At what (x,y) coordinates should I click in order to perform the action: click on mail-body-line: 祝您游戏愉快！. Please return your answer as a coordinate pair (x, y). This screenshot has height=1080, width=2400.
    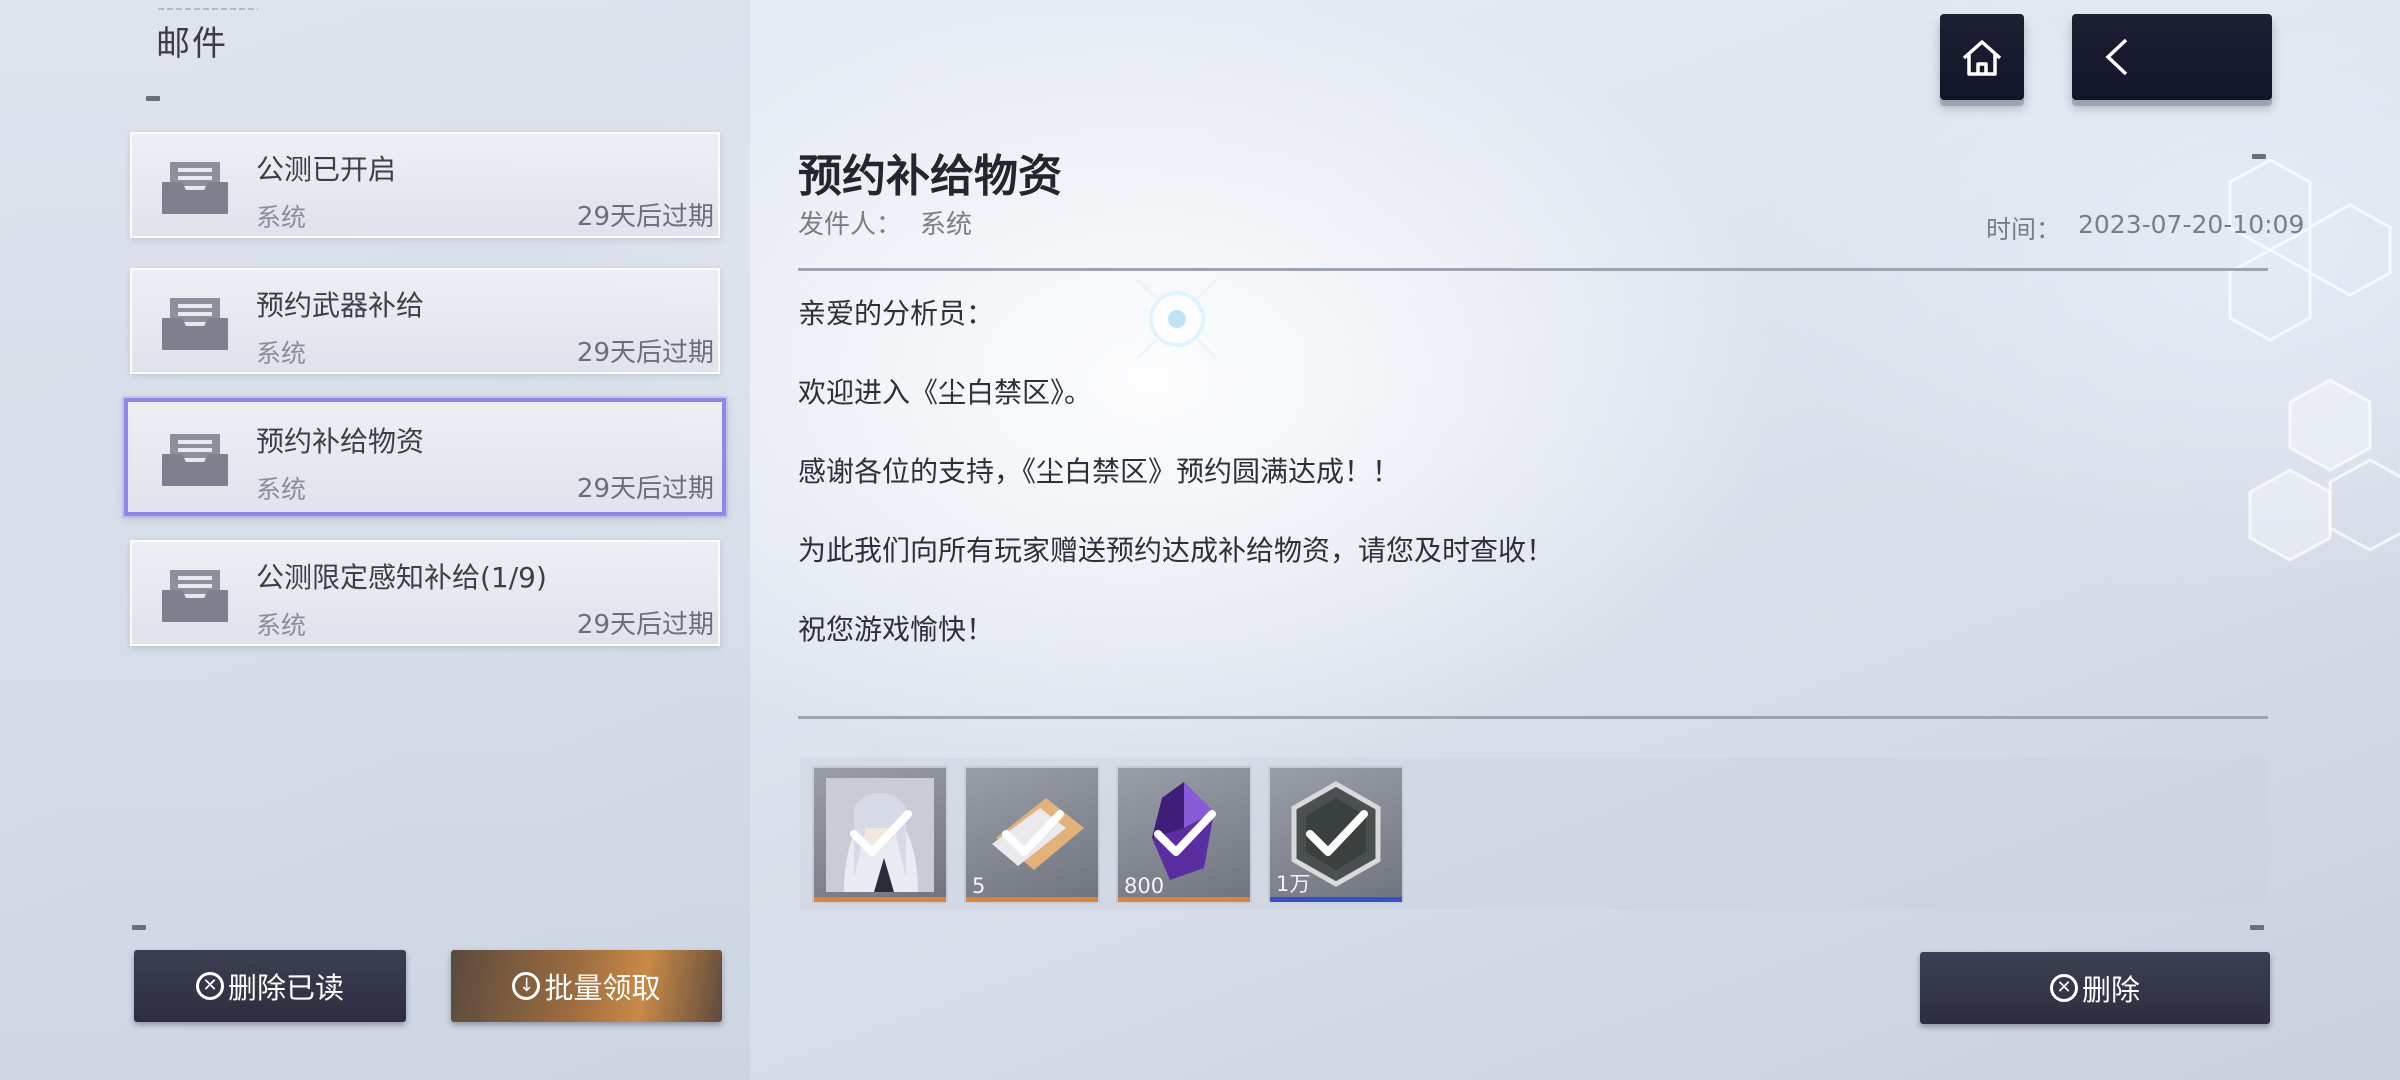
    Looking at the image, I should click on (896, 629).